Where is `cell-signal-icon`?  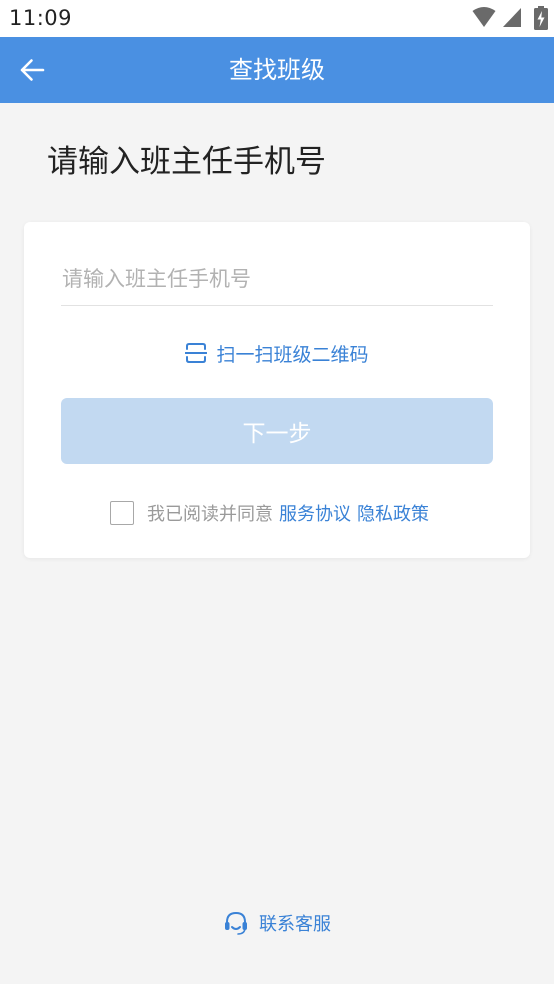 cell-signal-icon is located at coordinates (512, 17).